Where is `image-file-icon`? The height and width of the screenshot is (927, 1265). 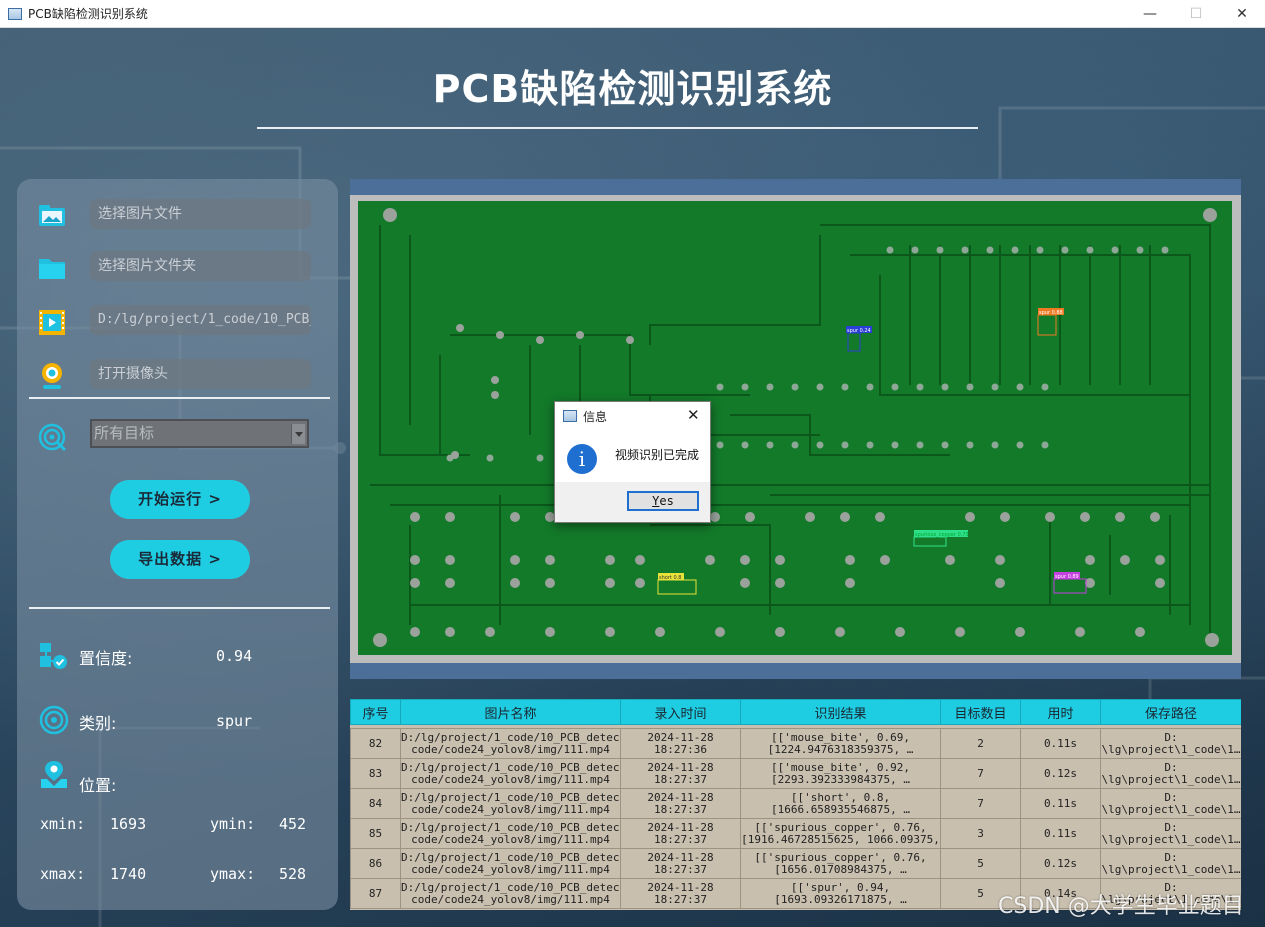
image-file-icon is located at coordinates (52, 215).